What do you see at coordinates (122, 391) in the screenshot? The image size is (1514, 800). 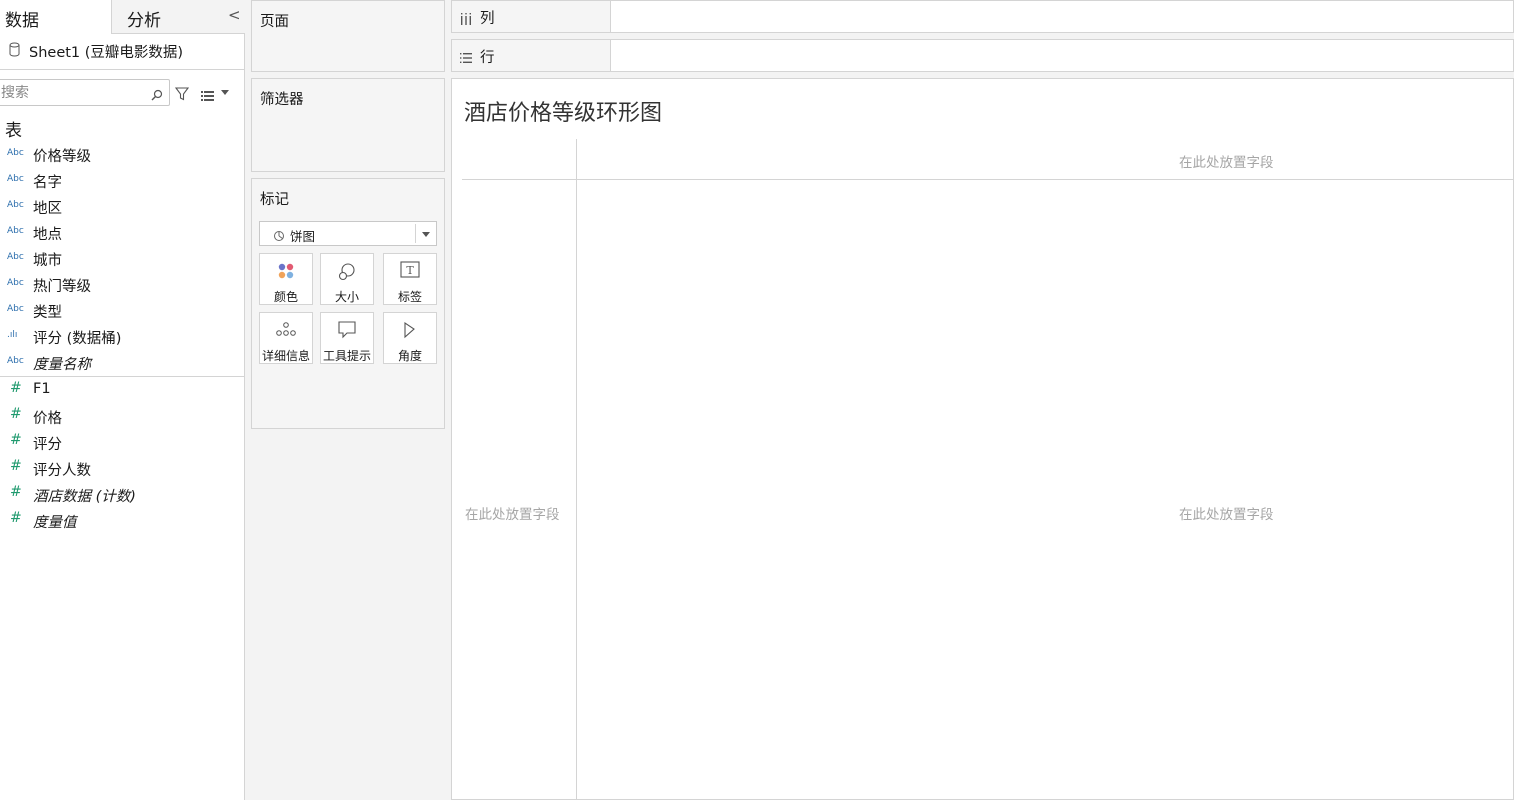 I see `field-f1: # F1` at bounding box center [122, 391].